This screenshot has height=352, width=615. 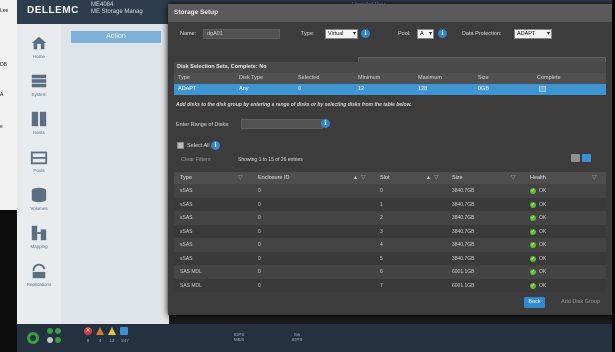 I want to click on table-row: sSAS 0 5 3840.7GB ✓ OK, so click(x=390, y=258).